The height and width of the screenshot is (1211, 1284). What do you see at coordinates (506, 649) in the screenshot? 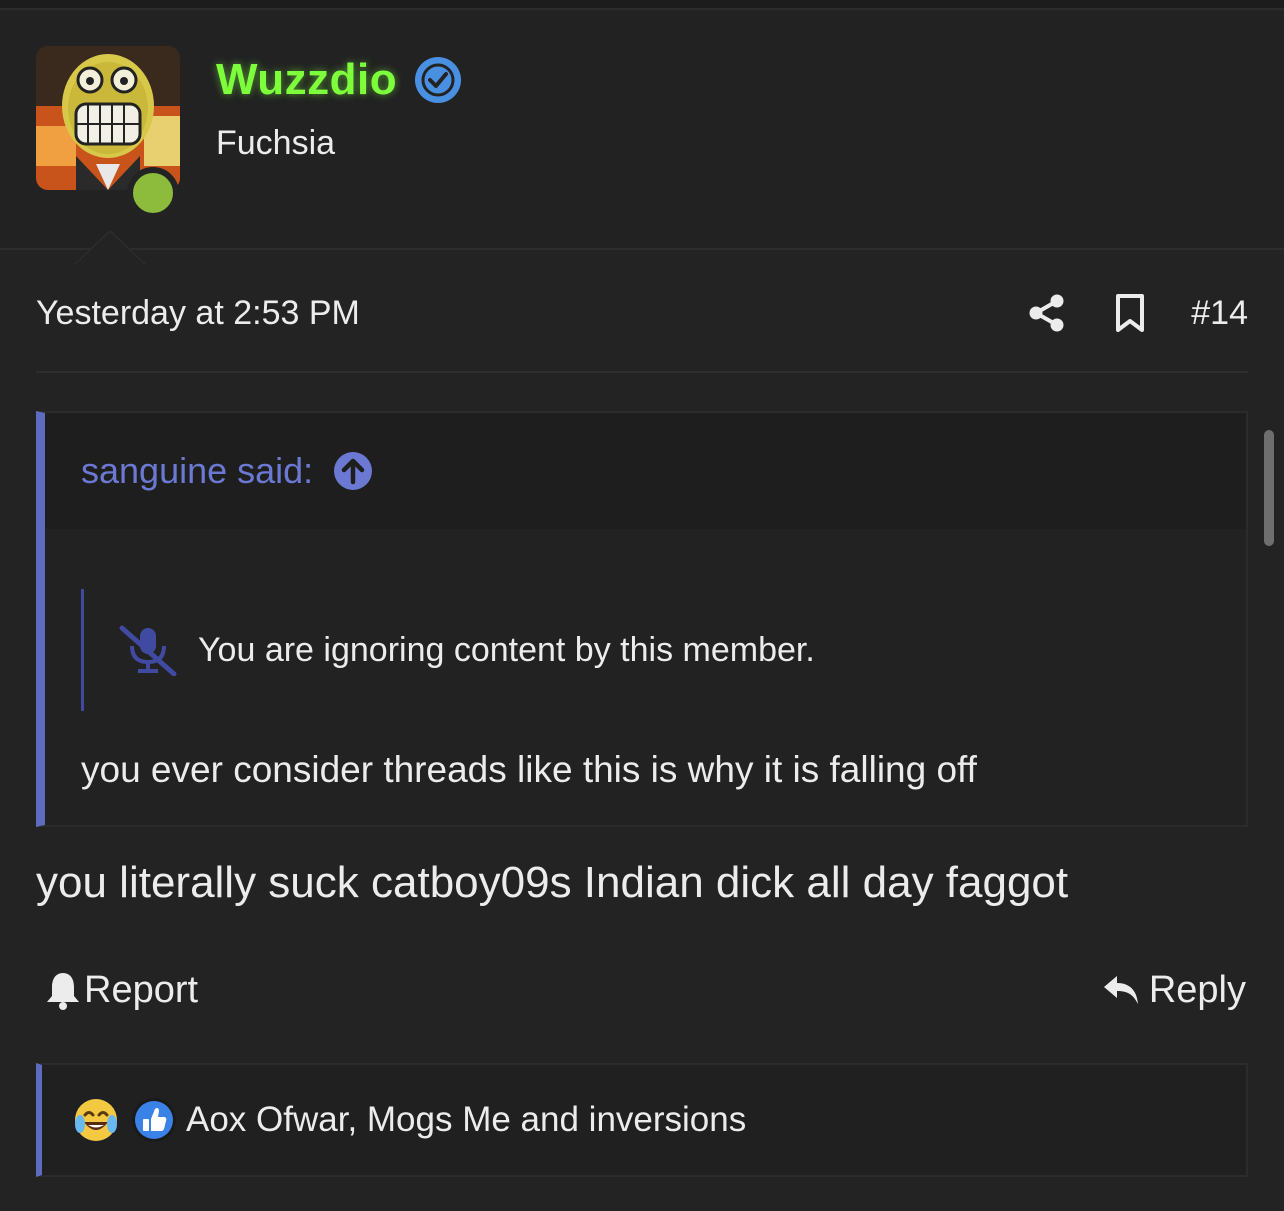
I see `ignored-notice-text: You are ignoring content by this member.` at bounding box center [506, 649].